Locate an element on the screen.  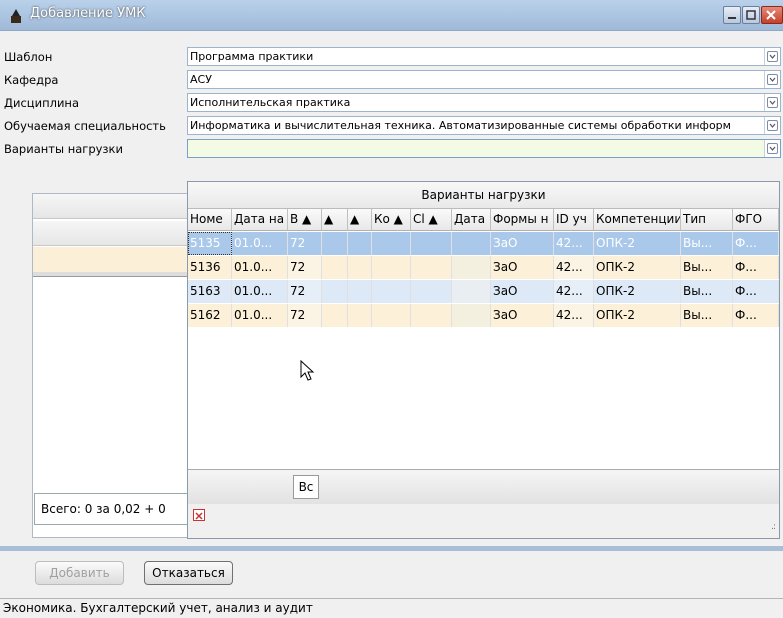
separator is located at coordinates (391, 548).